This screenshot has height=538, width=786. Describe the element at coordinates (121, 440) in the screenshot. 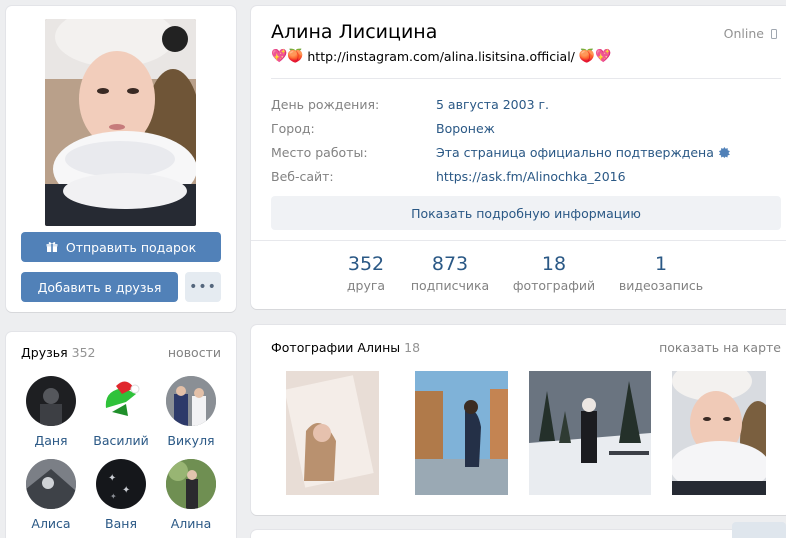

I see `friend-name: Василий` at that location.